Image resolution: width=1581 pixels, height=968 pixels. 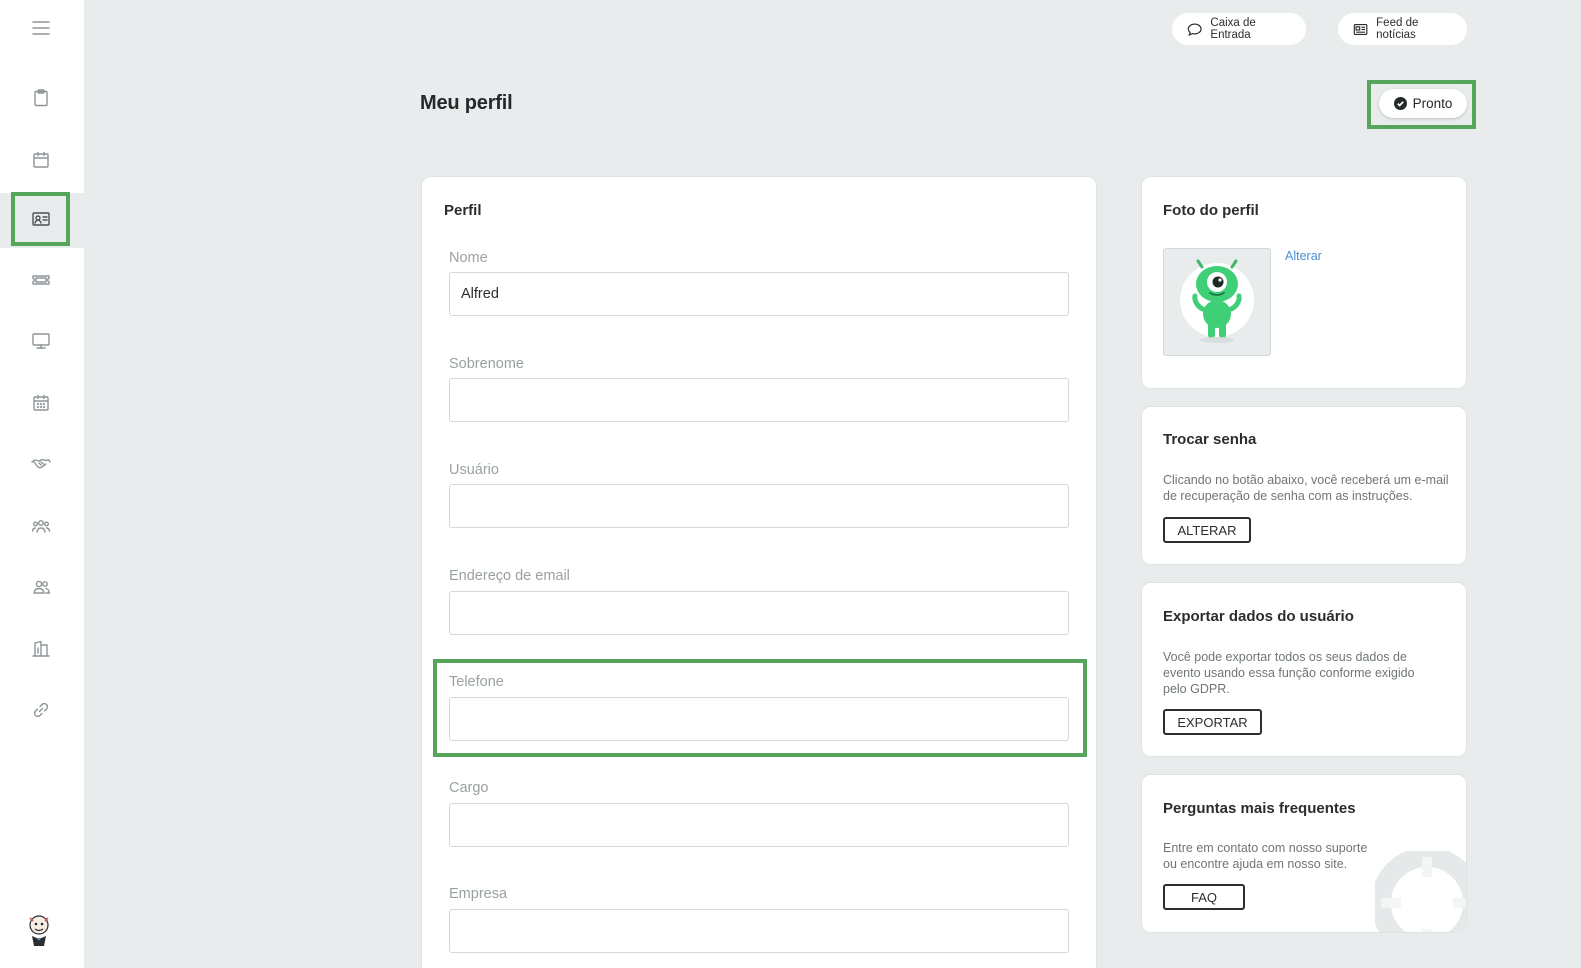 I want to click on clipboard-icon, so click(x=41, y=98).